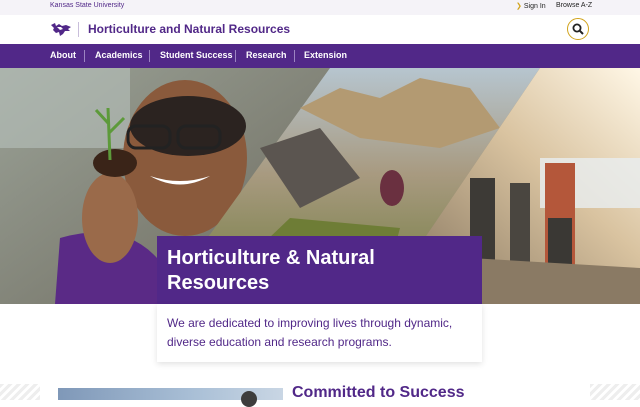 This screenshot has height=407, width=640. What do you see at coordinates (196, 55) in the screenshot?
I see `nav-item-student-success: Student Success` at bounding box center [196, 55].